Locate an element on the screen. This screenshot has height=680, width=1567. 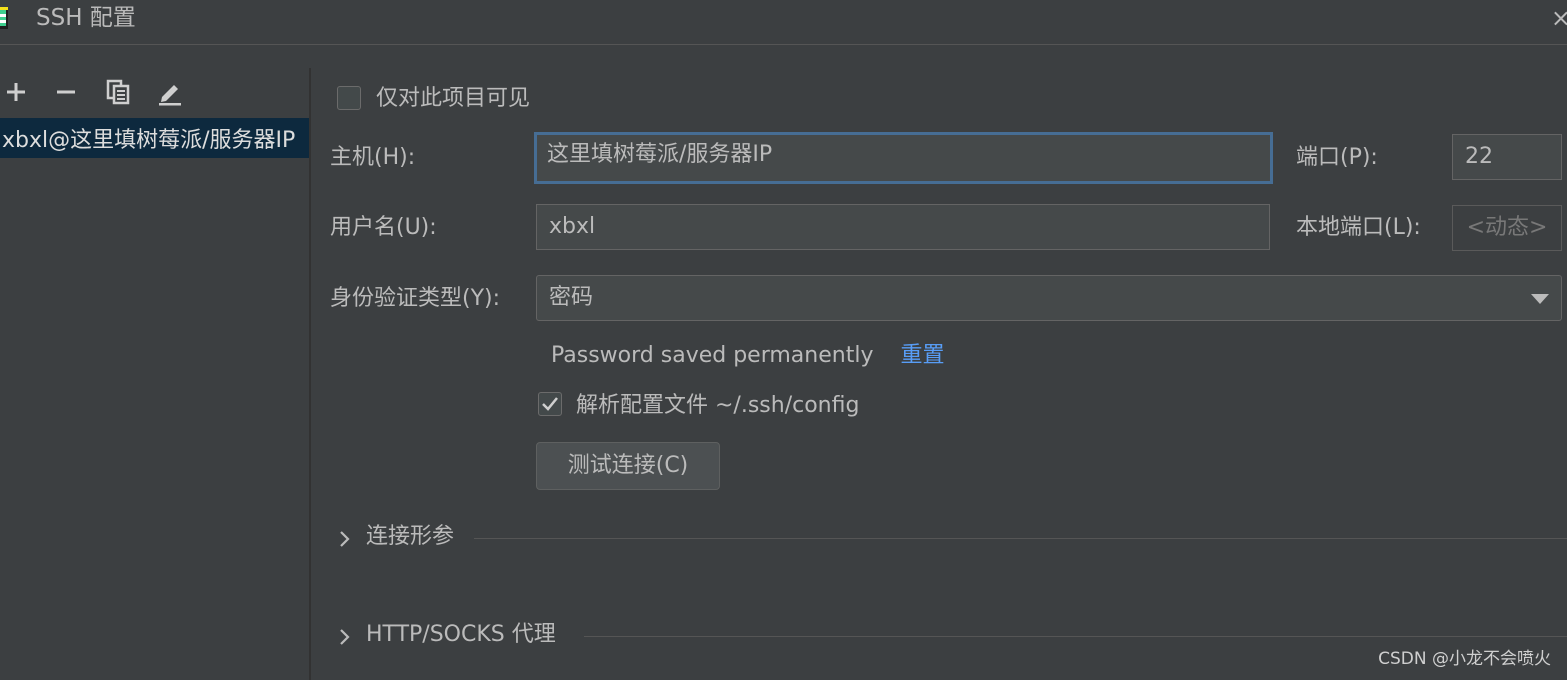
edit-icon is located at coordinates (170, 92).